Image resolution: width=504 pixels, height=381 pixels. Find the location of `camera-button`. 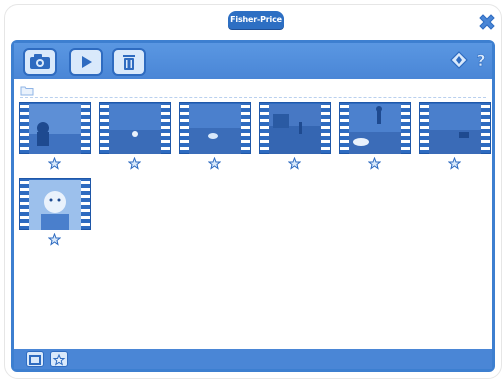

camera-button is located at coordinates (40, 62).